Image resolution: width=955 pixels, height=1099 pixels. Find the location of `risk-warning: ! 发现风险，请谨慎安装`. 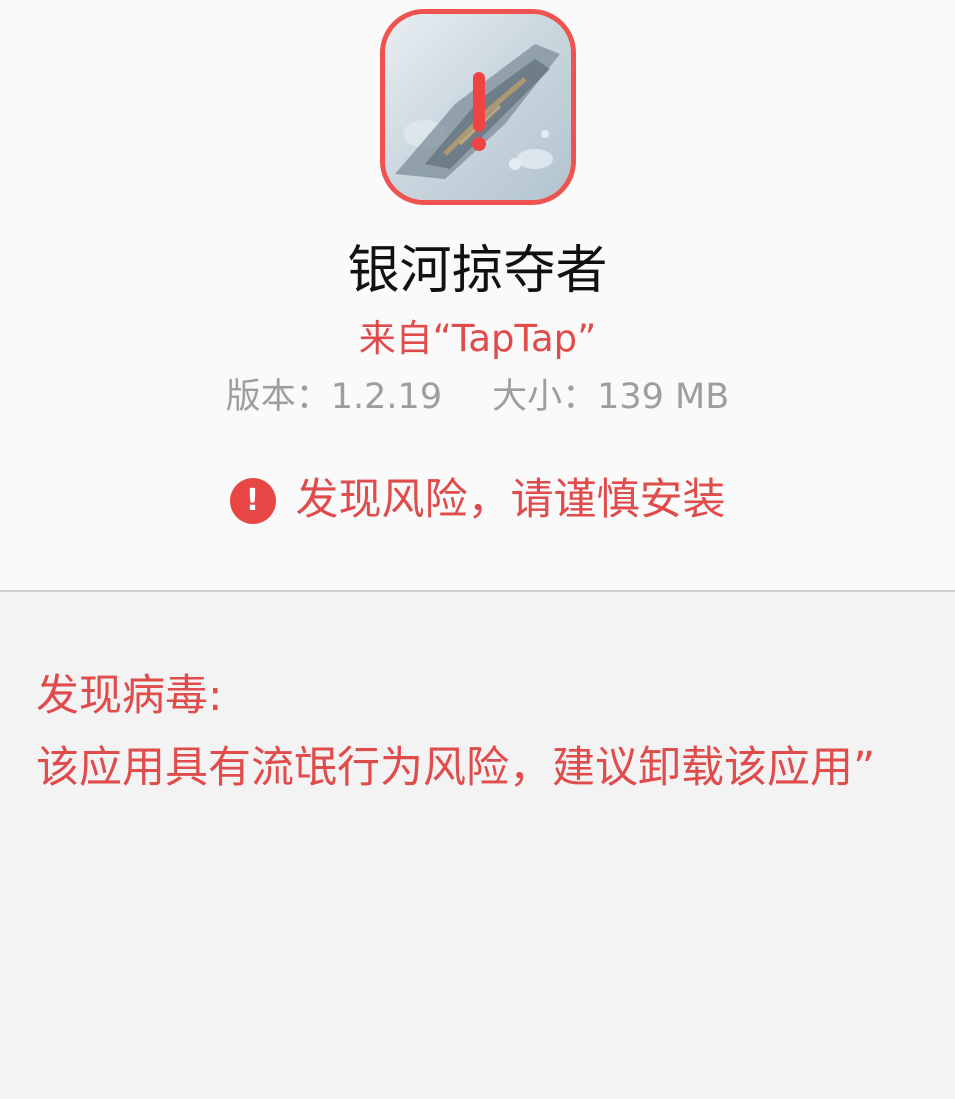

risk-warning: ! 发现风险，请谨慎安装 is located at coordinates (477, 500).